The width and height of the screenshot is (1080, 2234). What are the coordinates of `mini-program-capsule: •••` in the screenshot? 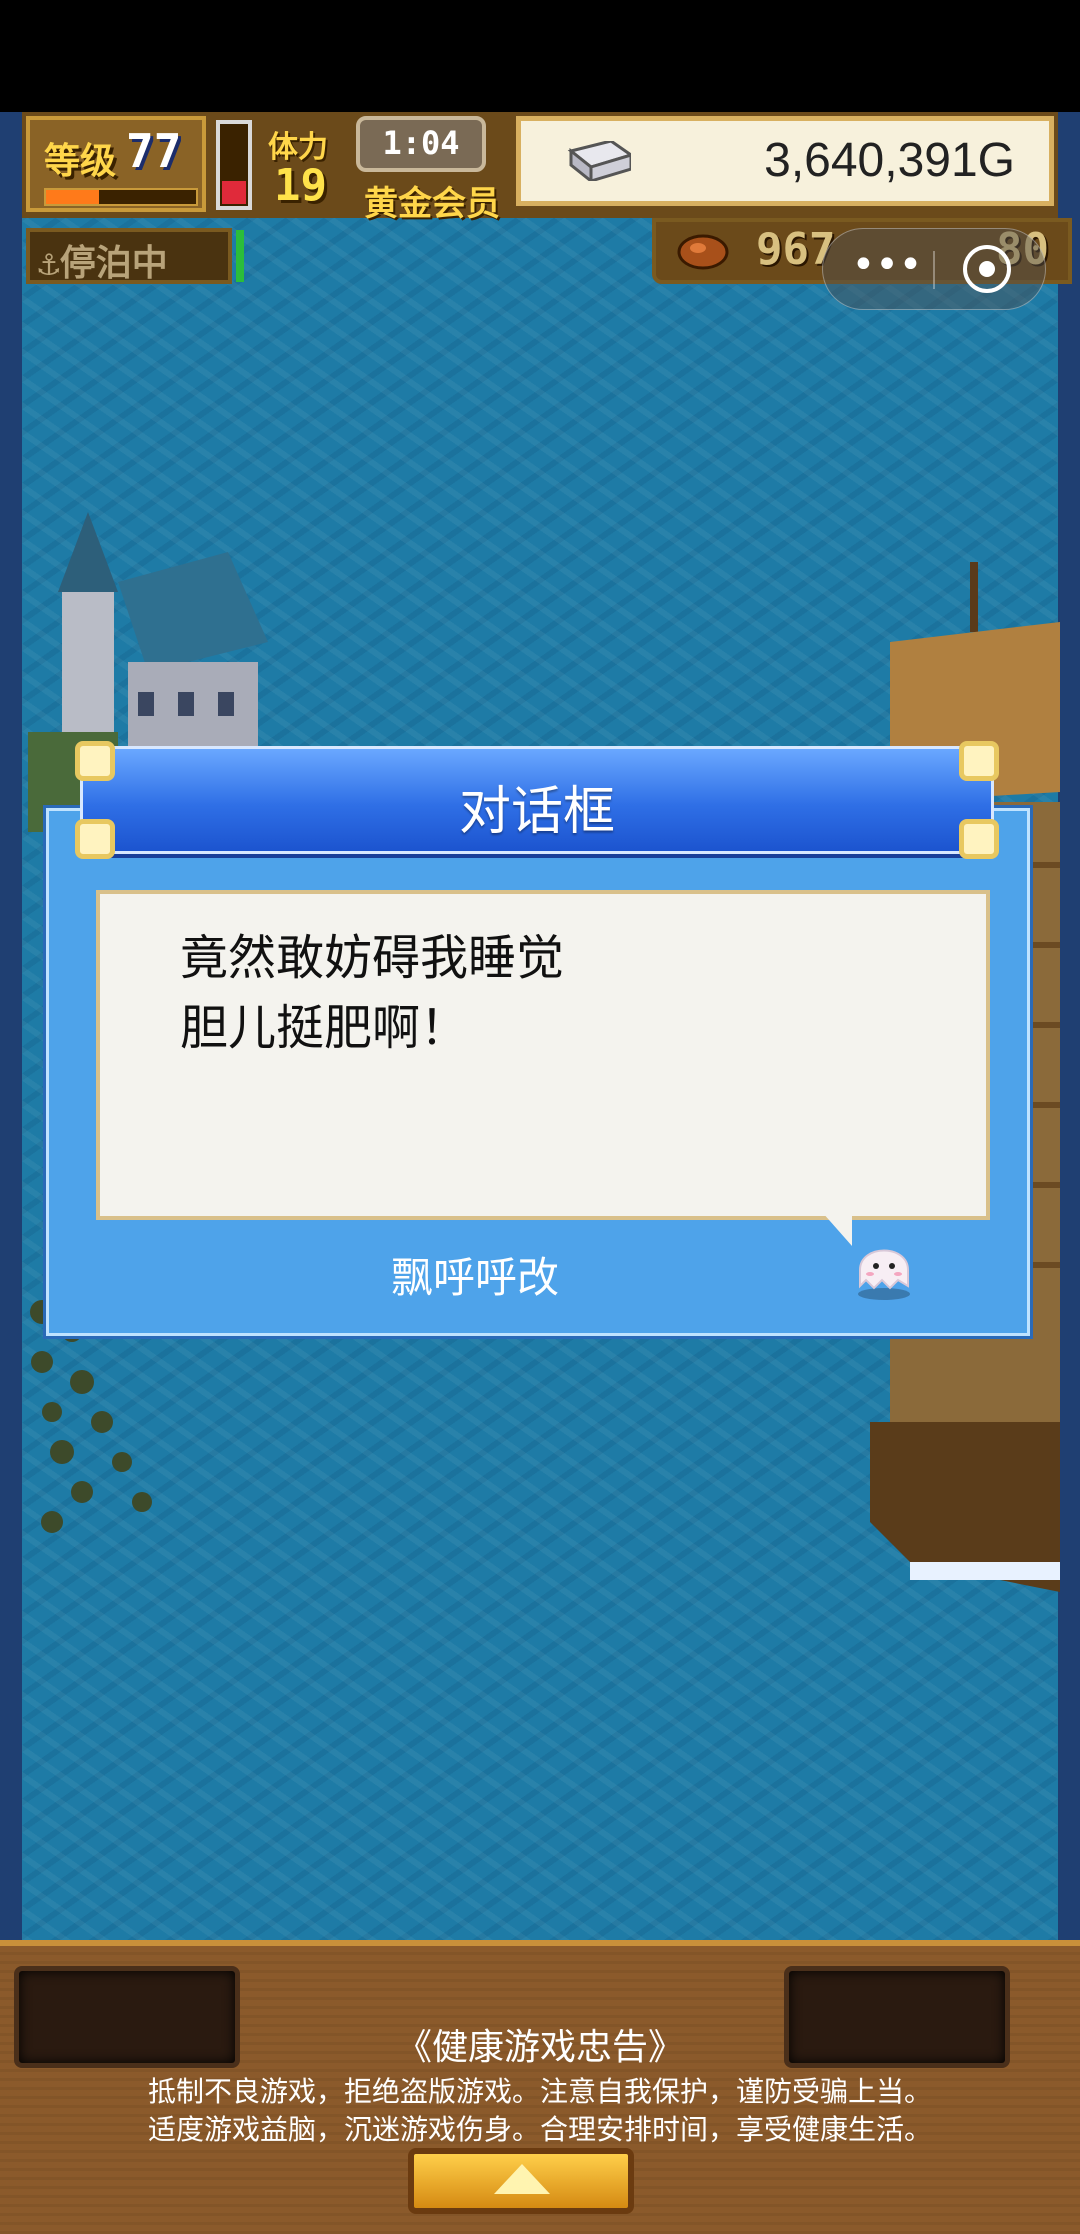 It's located at (934, 269).